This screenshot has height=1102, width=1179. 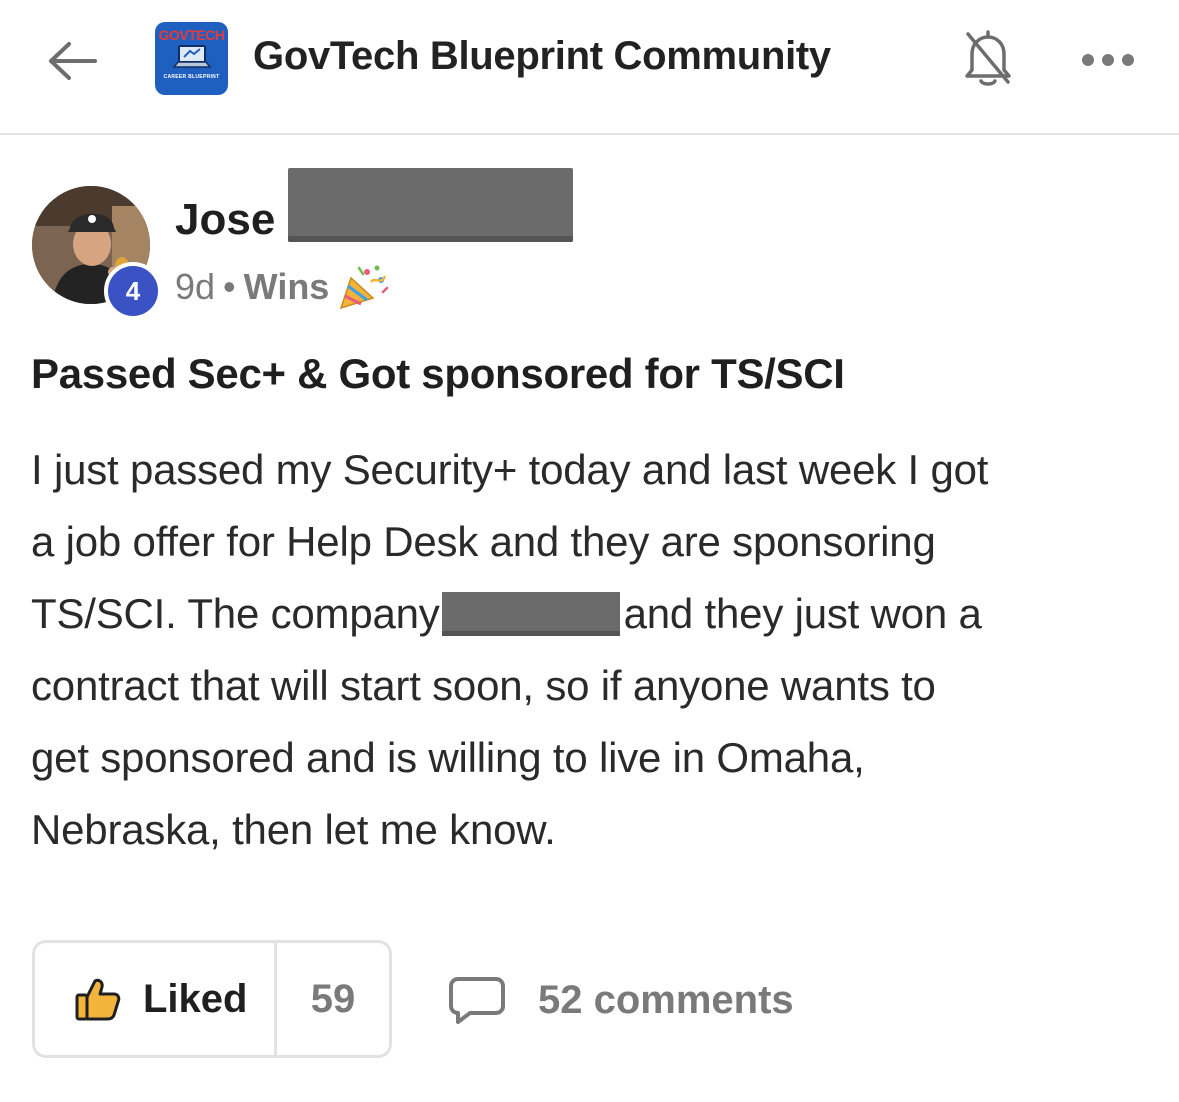 I want to click on like-label: Liked, so click(x=195, y=998).